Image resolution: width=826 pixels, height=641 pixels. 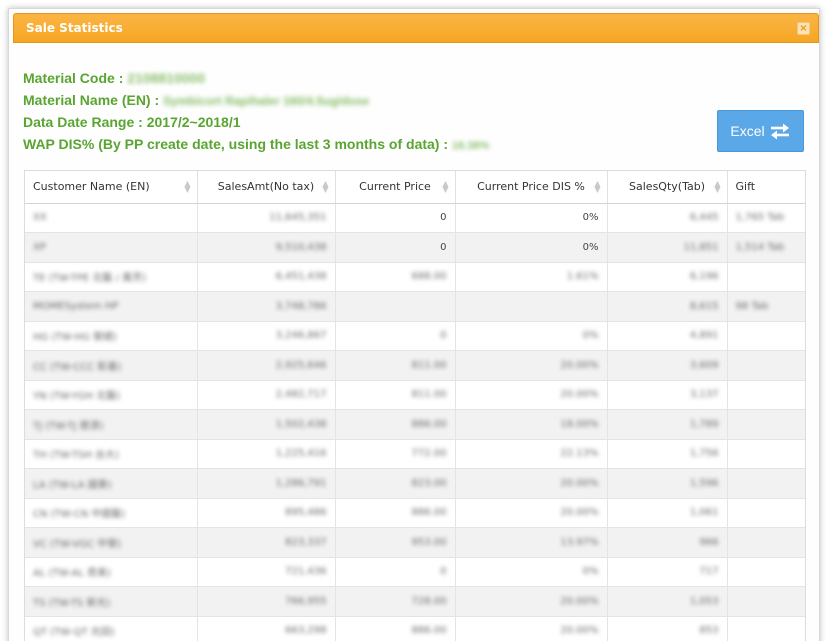 What do you see at coordinates (667, 277) in the screenshot?
I see `table-cell: 6,196` at bounding box center [667, 277].